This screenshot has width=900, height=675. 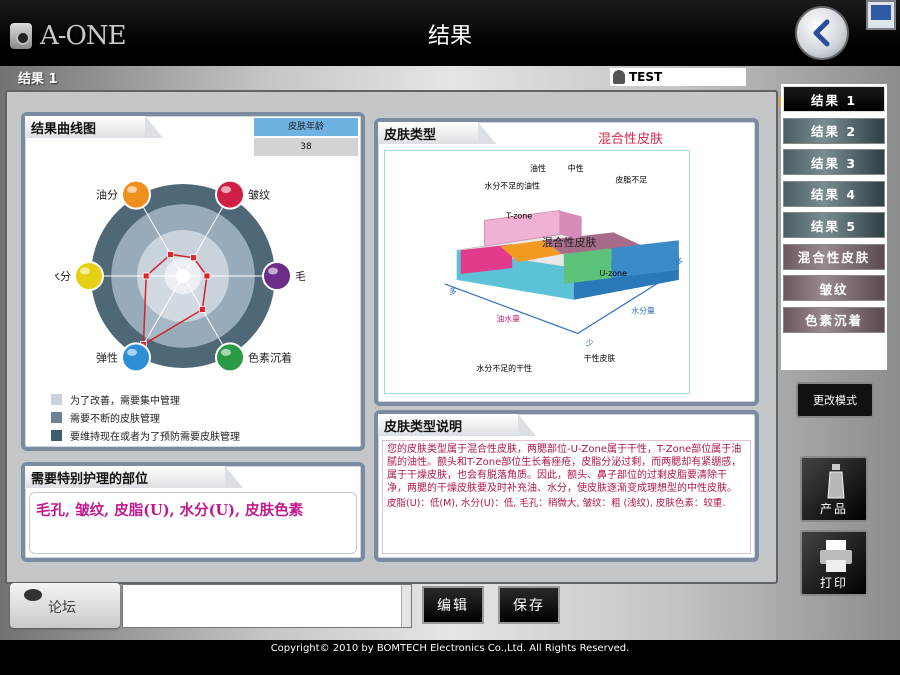 I want to click on label-uzone: U-zone, so click(x=613, y=273).